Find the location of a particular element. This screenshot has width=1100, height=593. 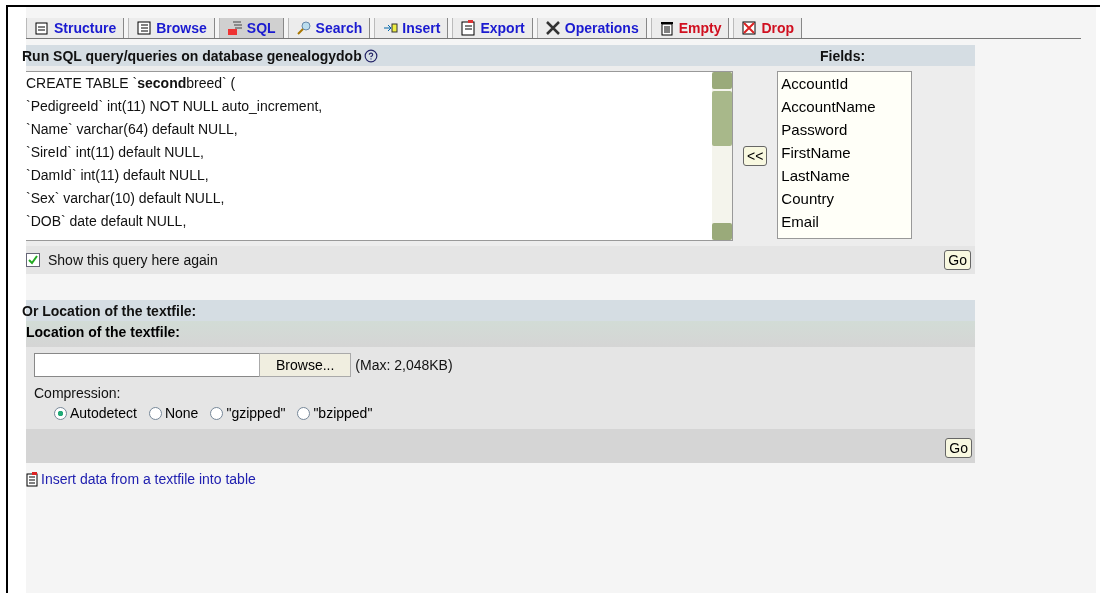

help-icon is located at coordinates (370, 55).